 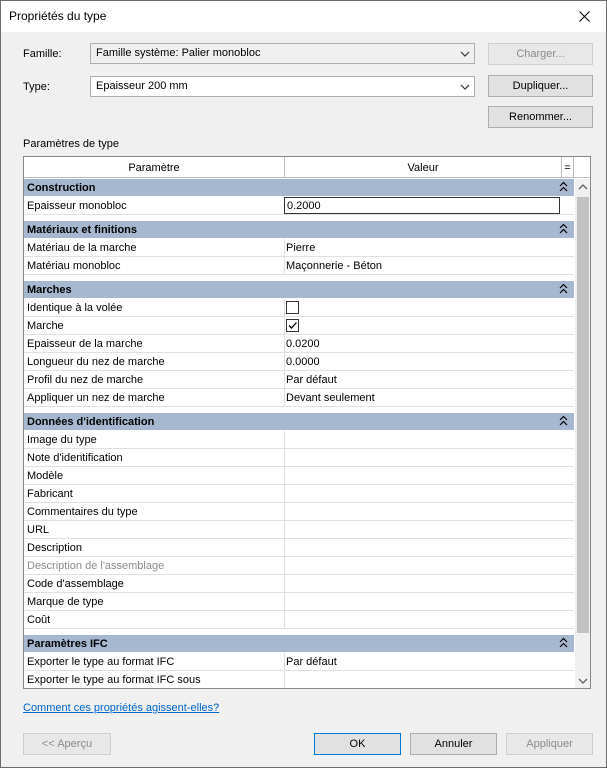 What do you see at coordinates (299, 548) in the screenshot?
I see `table-row: Description` at bounding box center [299, 548].